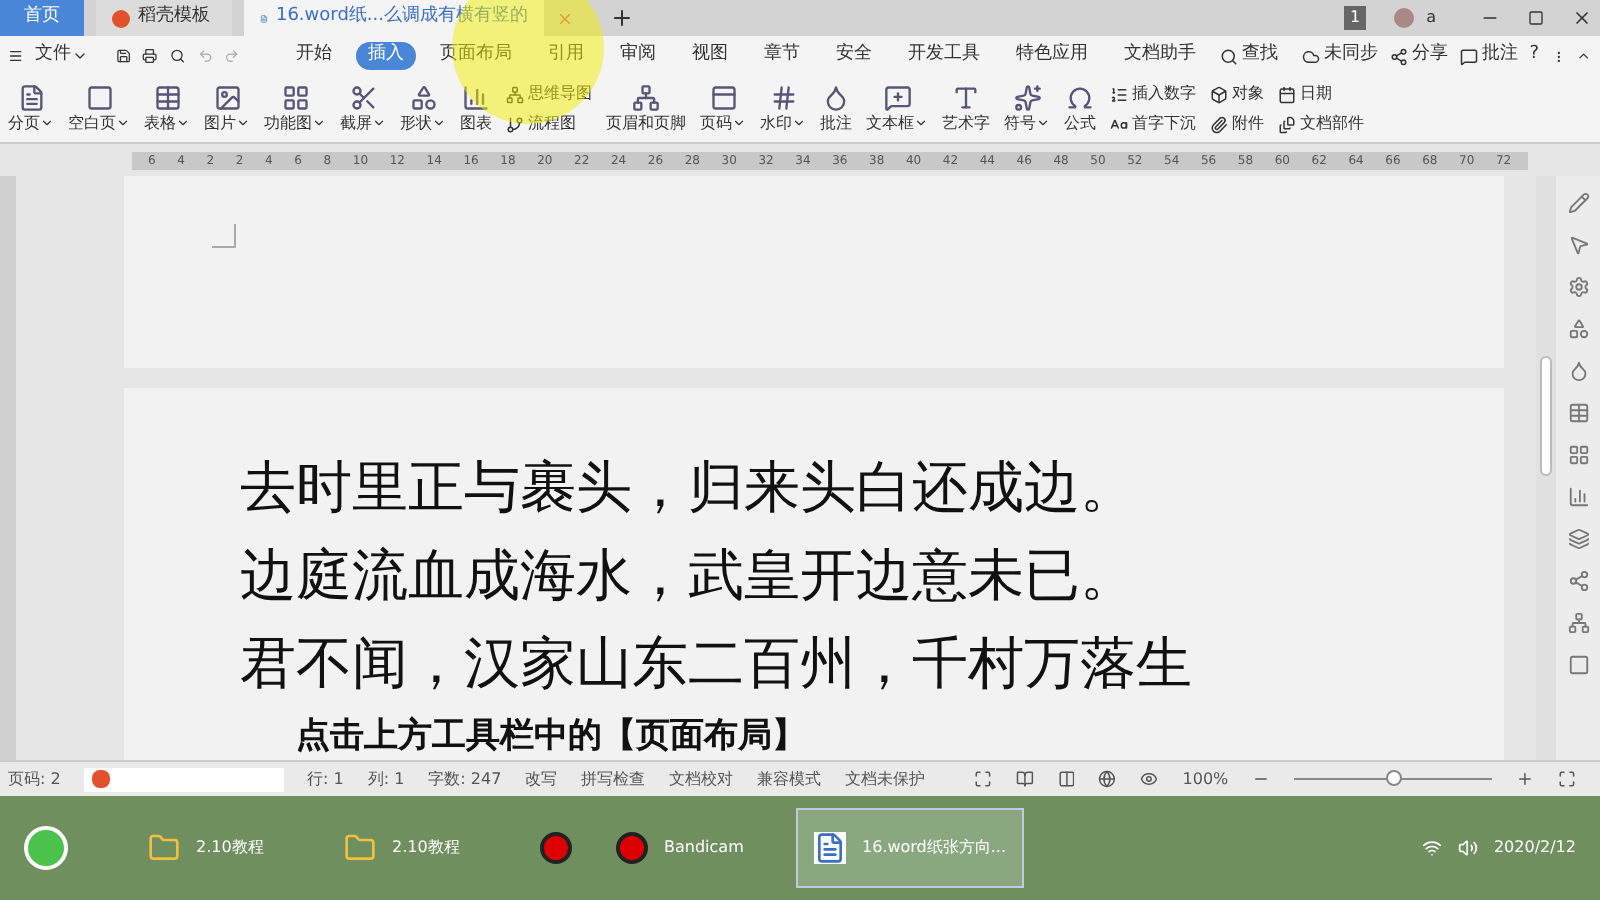 The width and height of the screenshot is (1600, 900). I want to click on ribbon-button: 分页, so click(31, 109).